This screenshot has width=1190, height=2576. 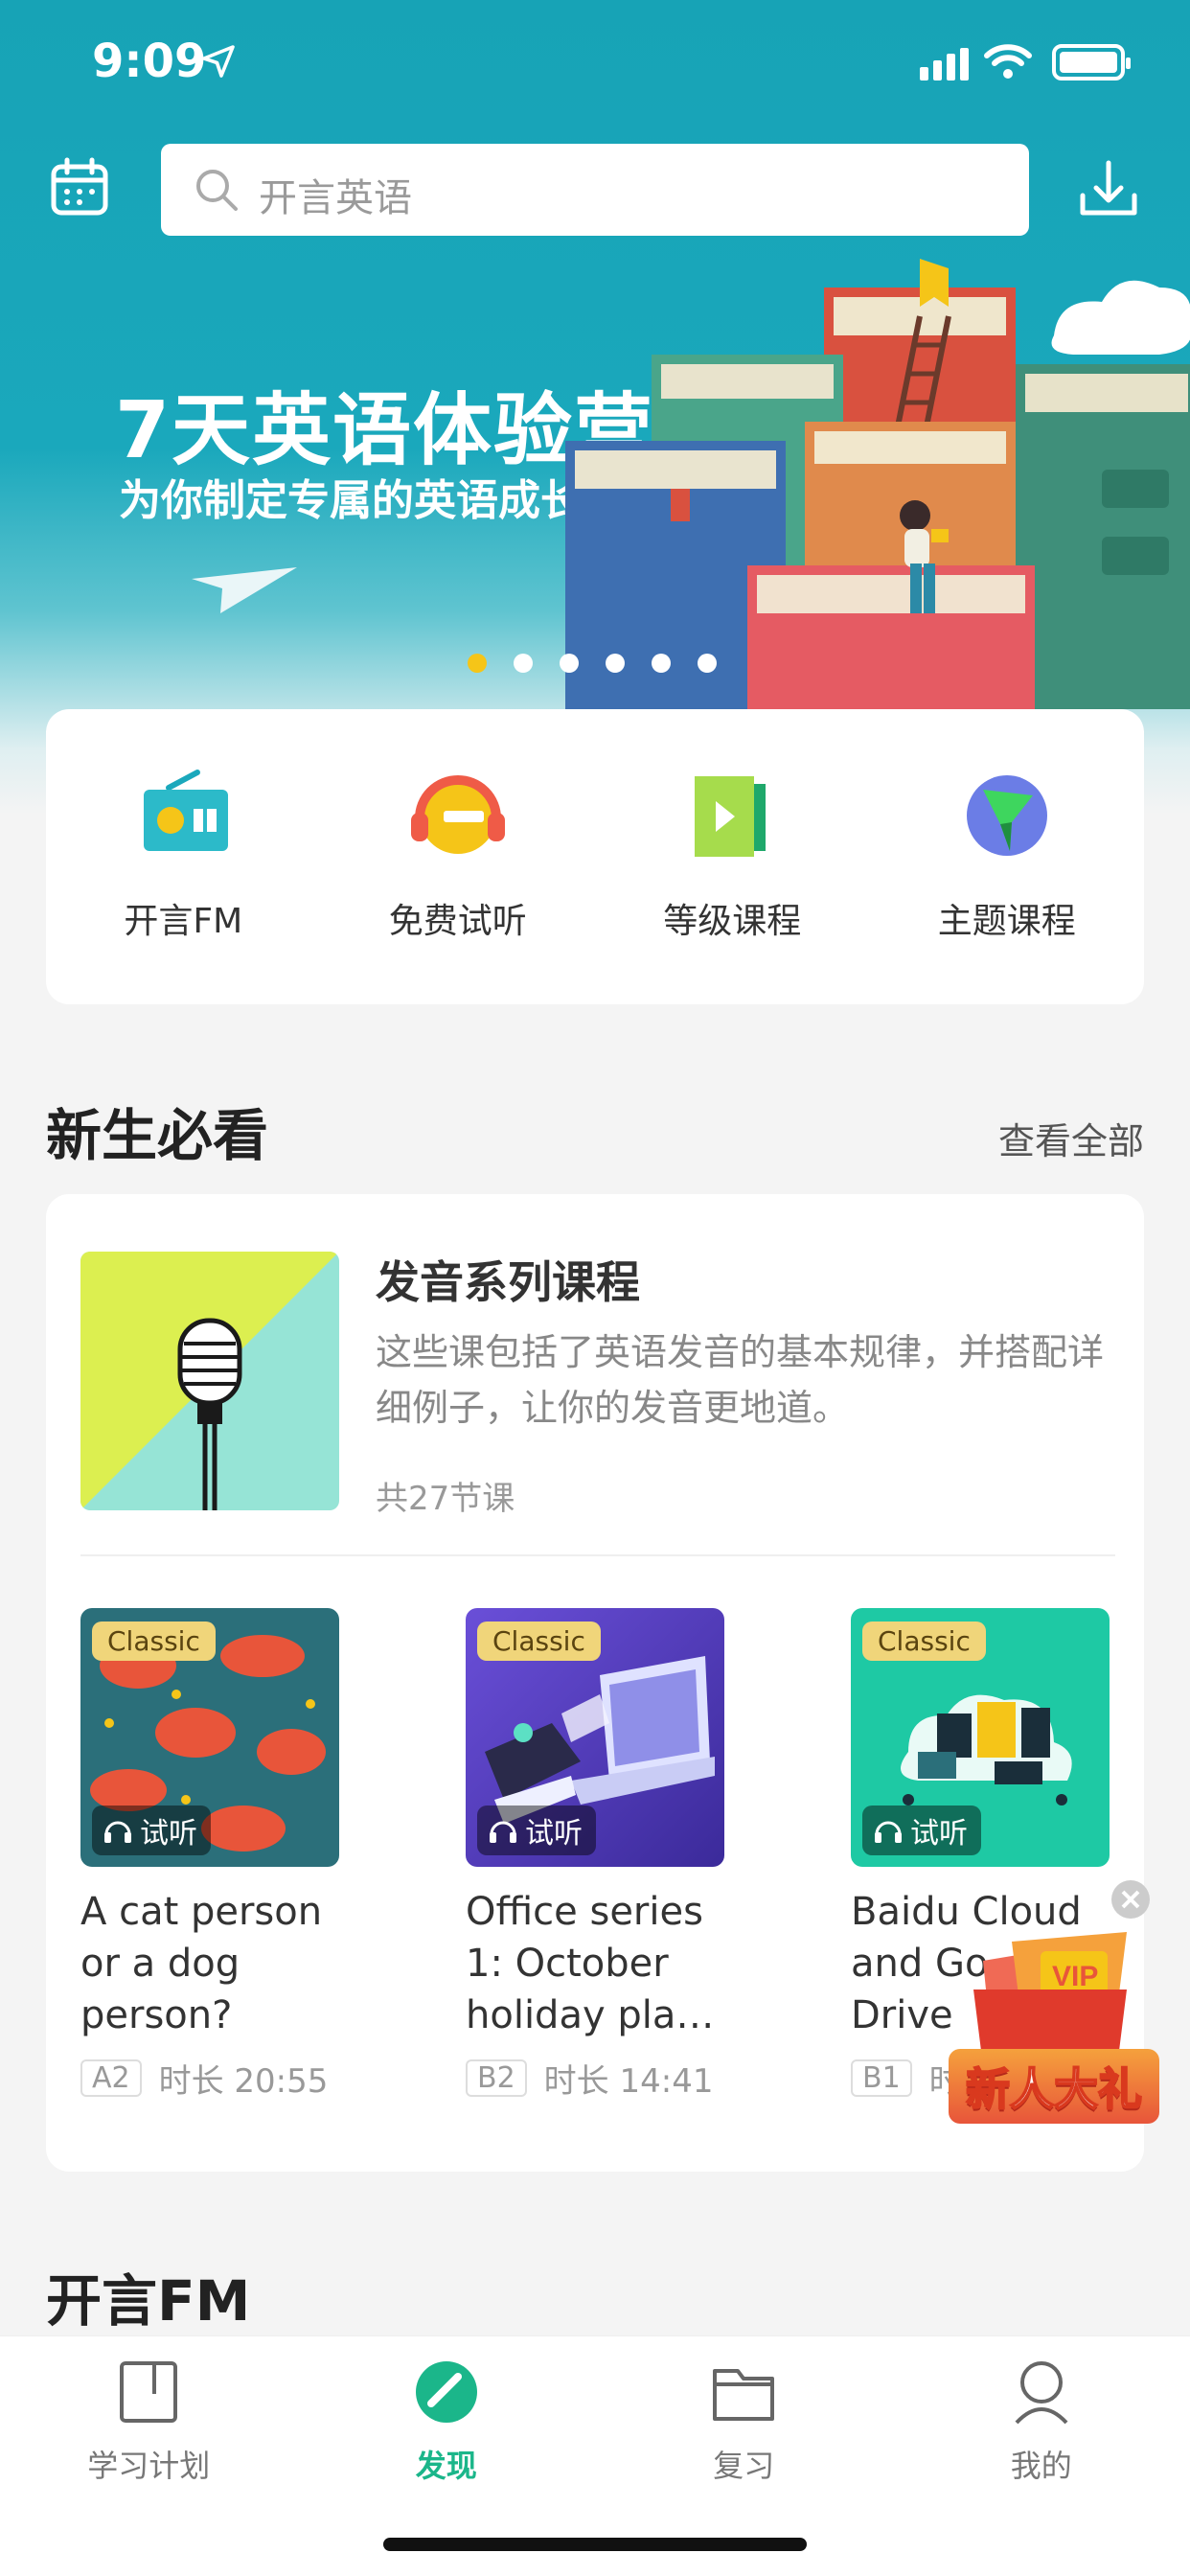 I want to click on tab-label: 复习, so click(x=744, y=2466).